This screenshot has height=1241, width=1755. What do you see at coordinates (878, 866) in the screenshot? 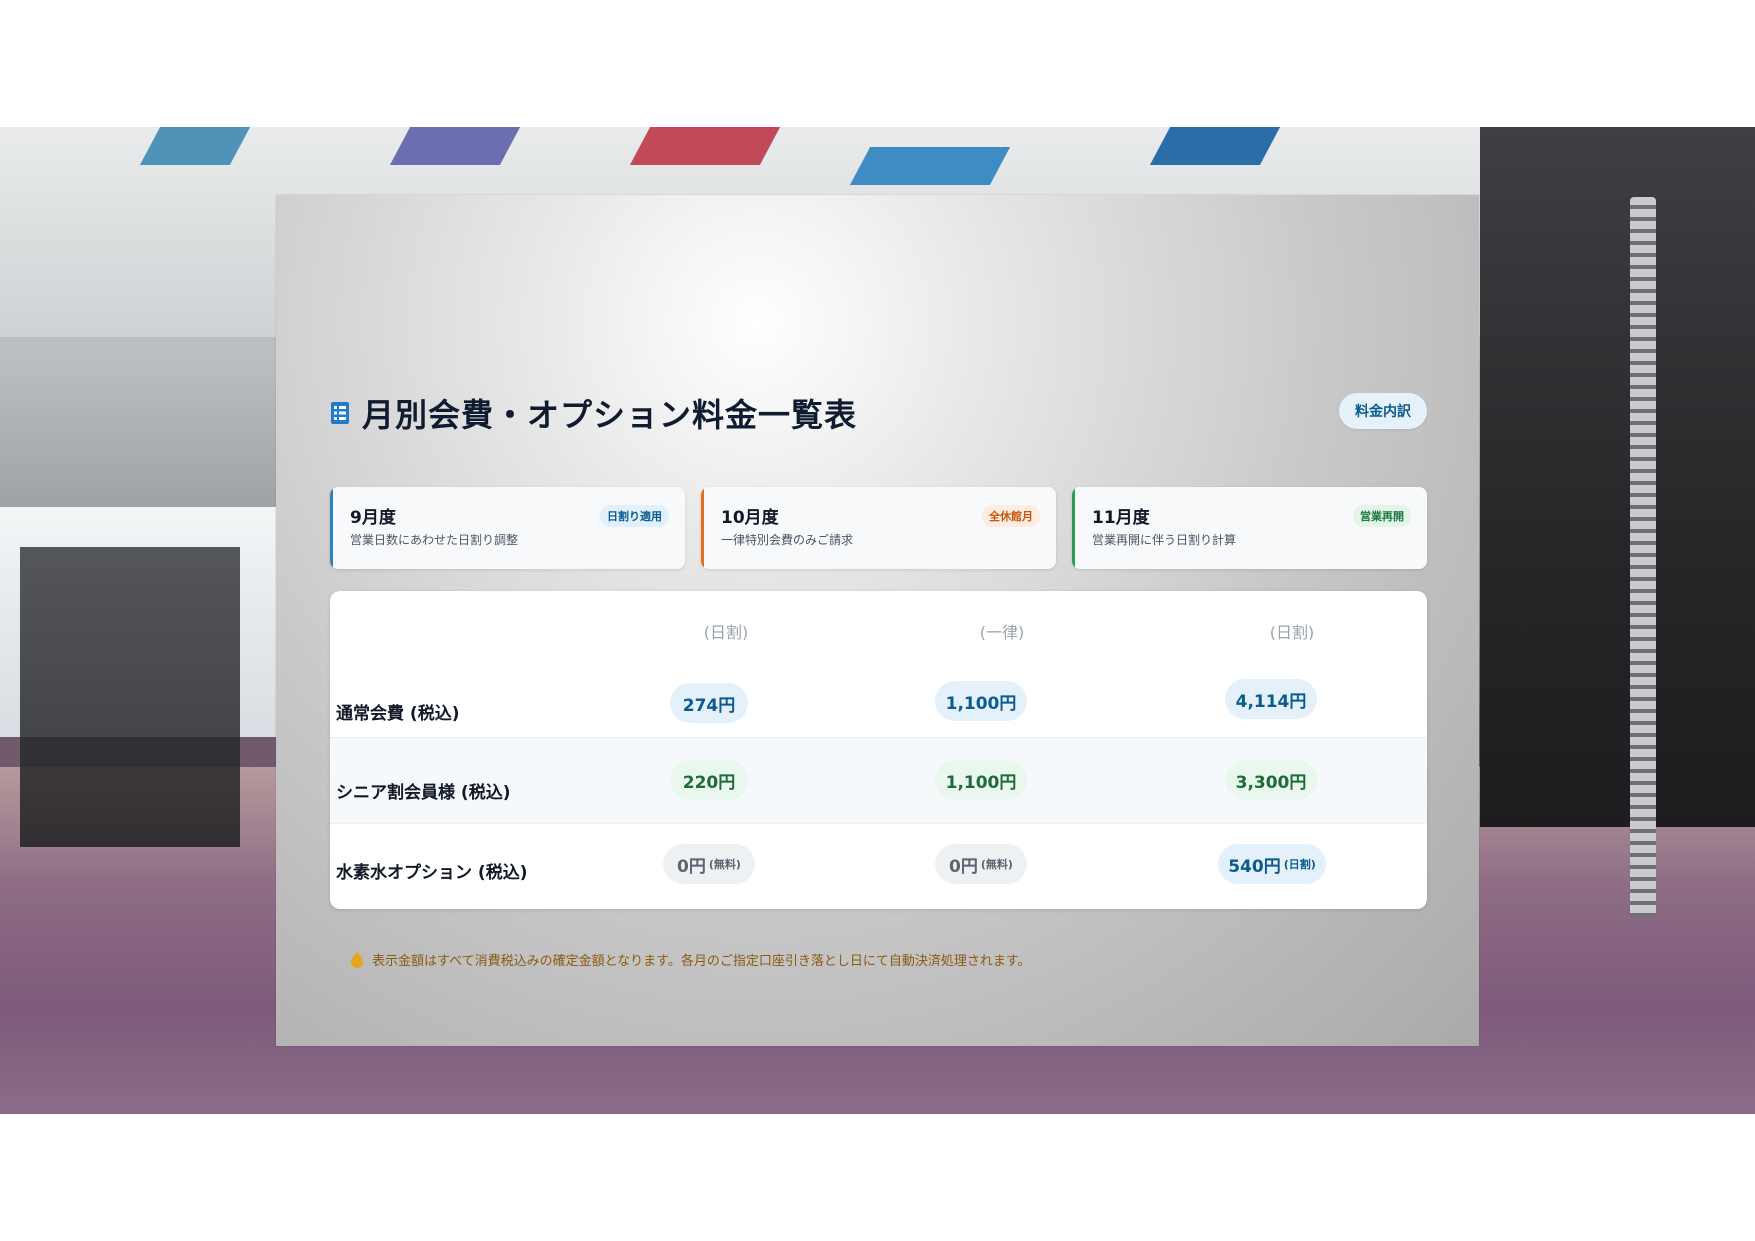
I see `table-row-hydrogen-water: 水素水オプション (税込) 0円 (無料) 0円 (無料) 540円 (日割)` at bounding box center [878, 866].